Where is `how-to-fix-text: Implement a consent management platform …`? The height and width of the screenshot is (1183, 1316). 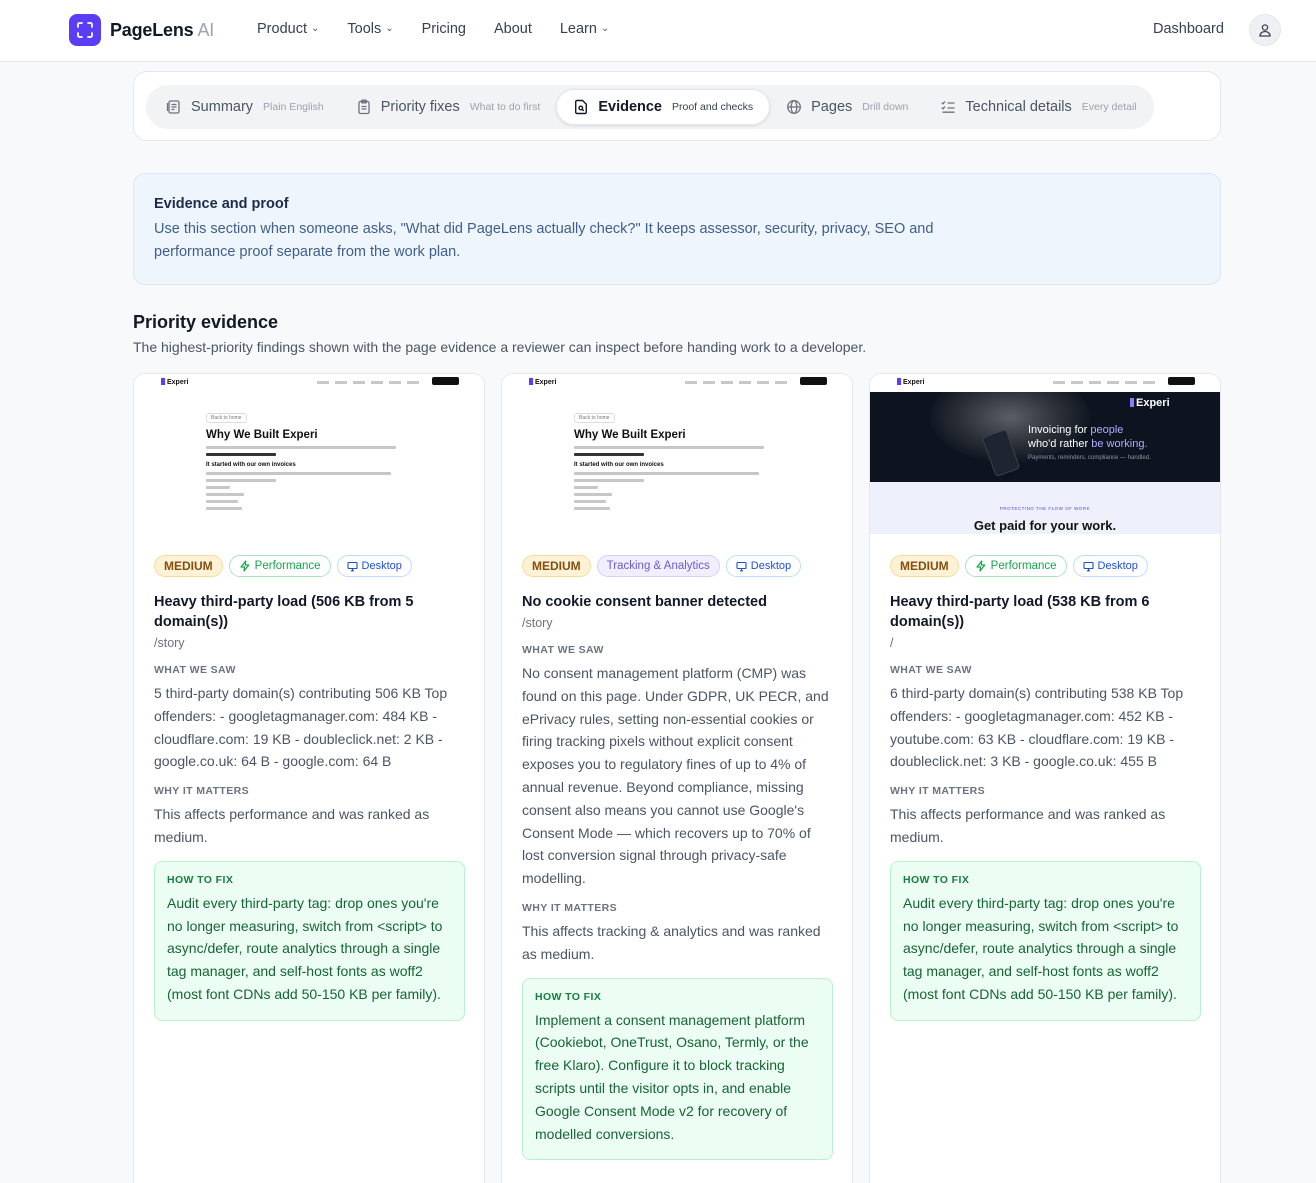 how-to-fix-text: Implement a consent management platform … is located at coordinates (672, 1076).